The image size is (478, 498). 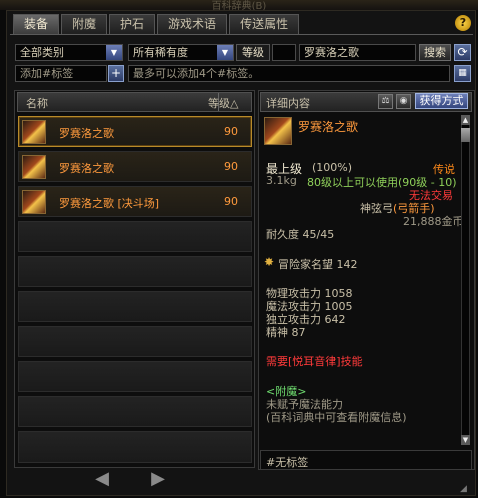 What do you see at coordinates (132, 24) in the screenshot?
I see `tab-talisman: 护石` at bounding box center [132, 24].